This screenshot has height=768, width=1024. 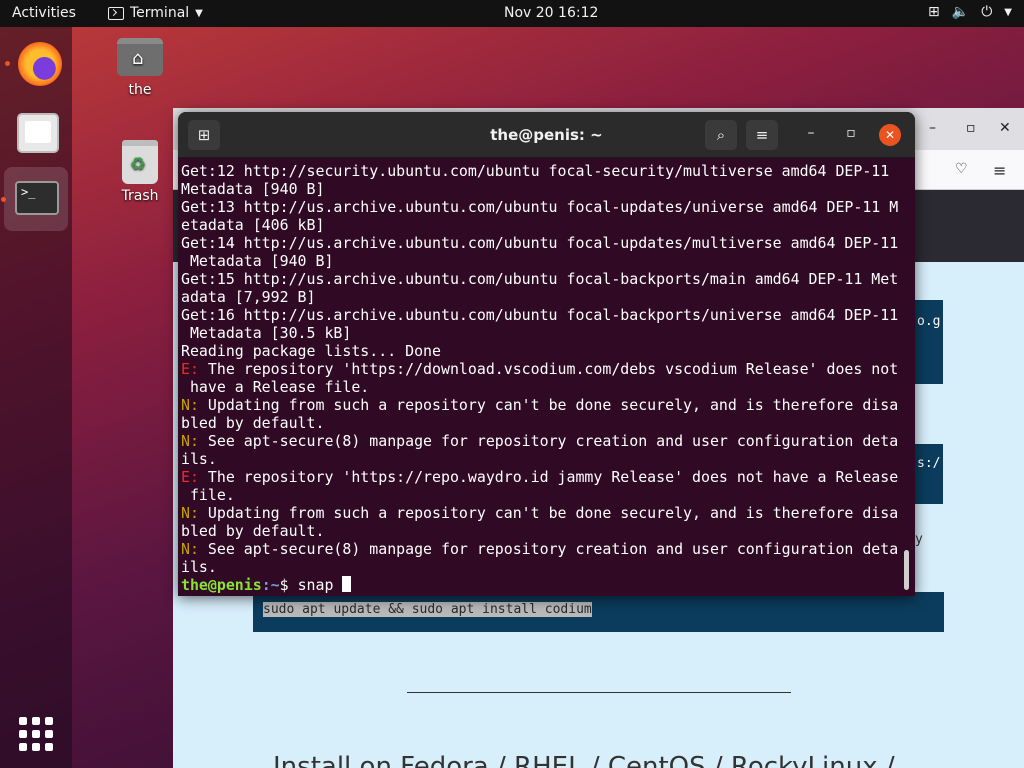 What do you see at coordinates (542, 351) in the screenshot?
I see `terminal-line: Reading package lists... Done` at bounding box center [542, 351].